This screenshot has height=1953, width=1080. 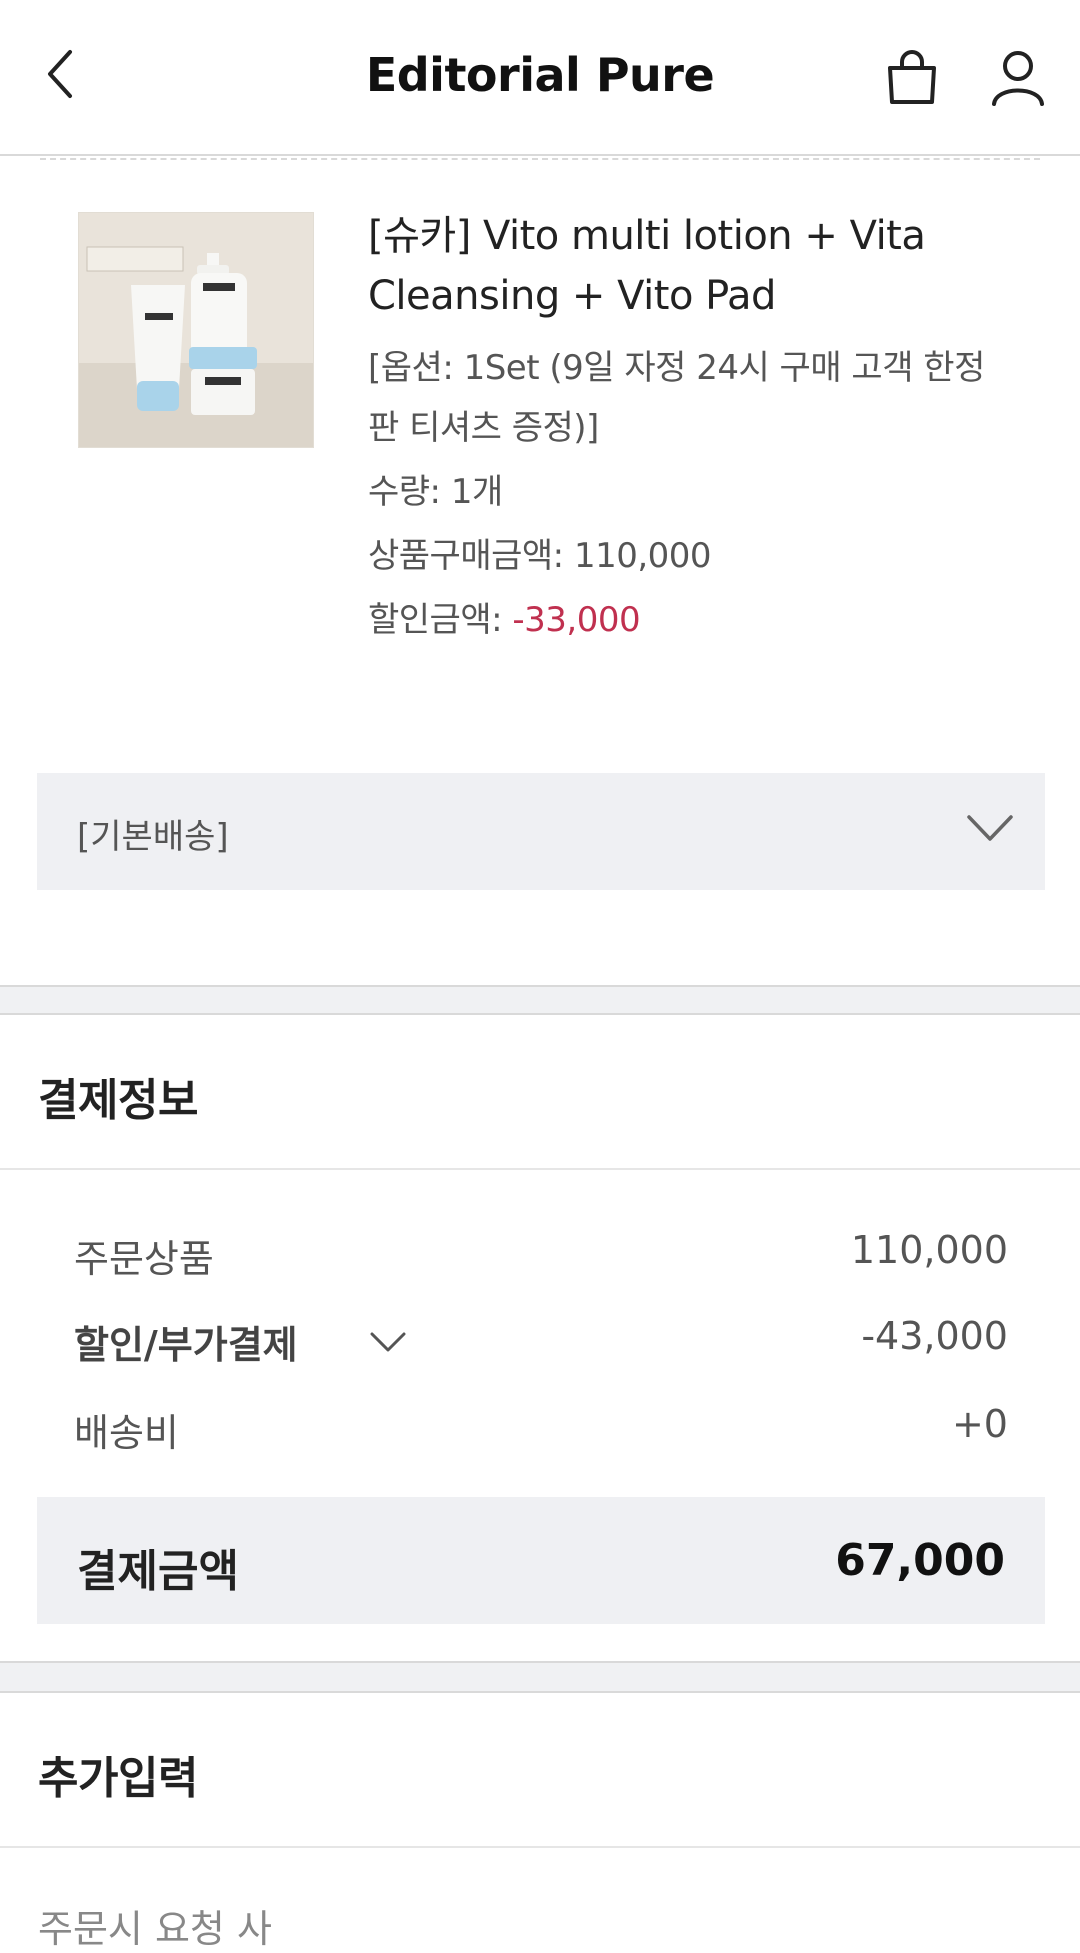 I want to click on product-price: 상품구매금액: 110,000, so click(x=540, y=556).